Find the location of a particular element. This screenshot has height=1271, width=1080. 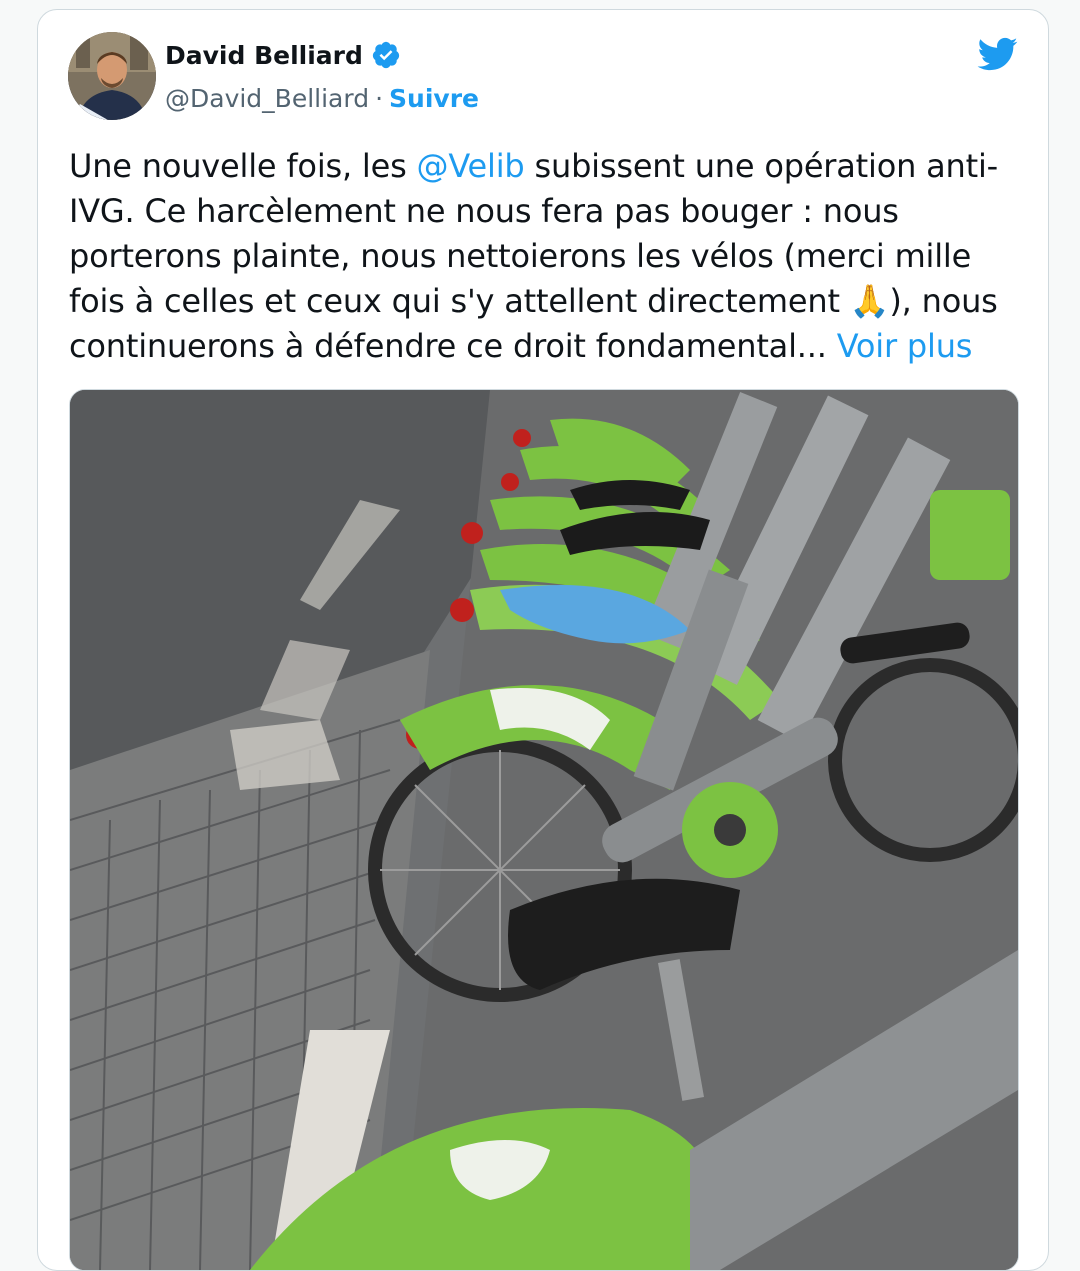

avatar-image is located at coordinates (112, 76).